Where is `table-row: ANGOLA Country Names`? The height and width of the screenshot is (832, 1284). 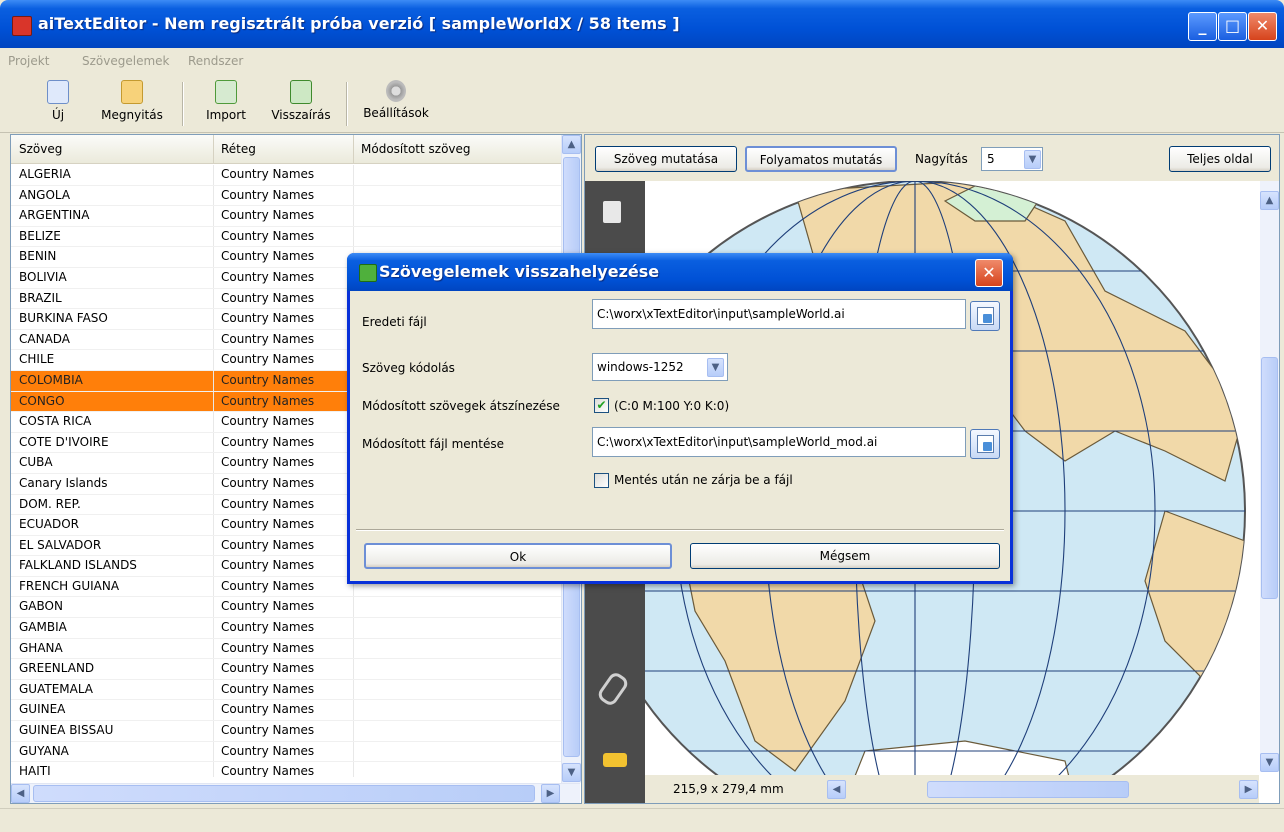 table-row: ANGOLA Country Names is located at coordinates (286, 196).